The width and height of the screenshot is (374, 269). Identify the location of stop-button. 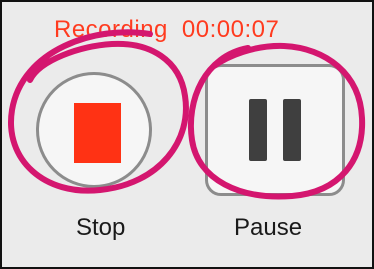
(94, 130).